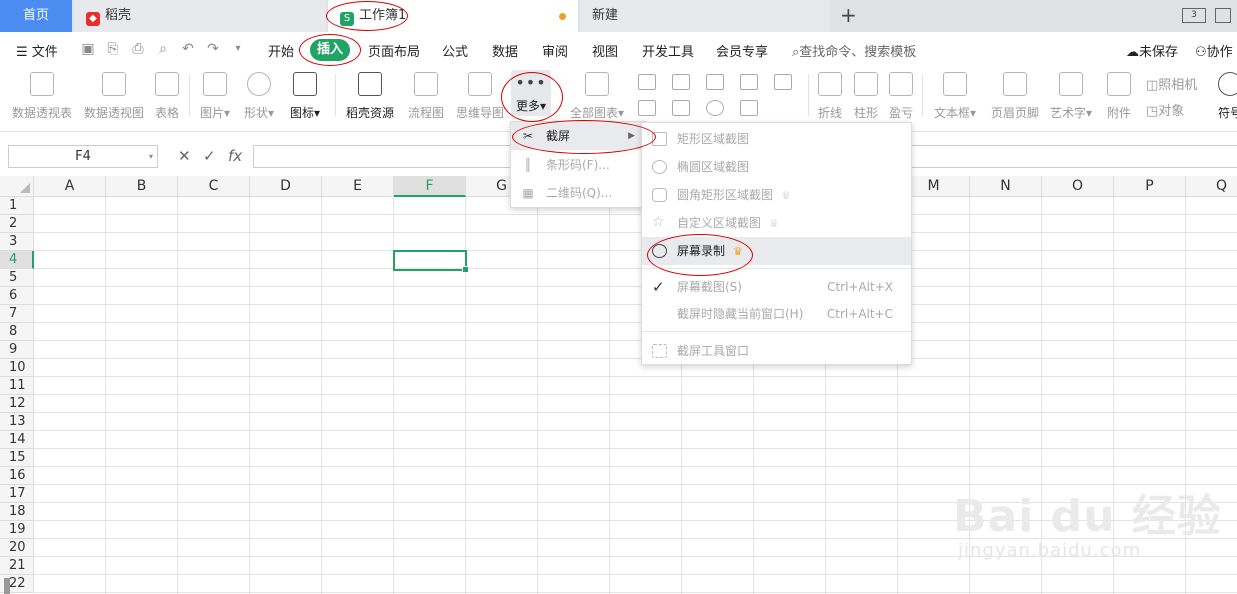  Describe the element at coordinates (1071, 96) in the screenshot. I see `wordart-button: 艺术字▾` at that location.